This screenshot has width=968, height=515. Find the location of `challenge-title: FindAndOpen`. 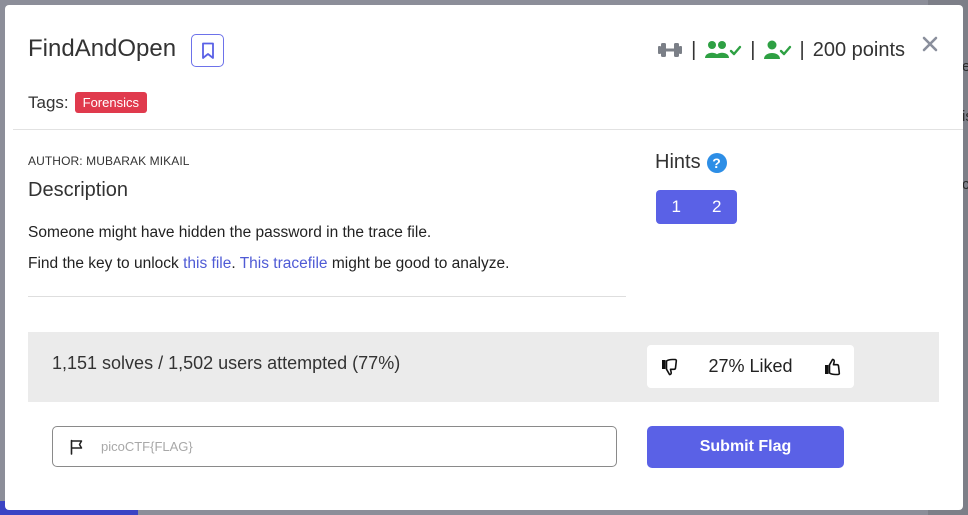

challenge-title: FindAndOpen is located at coordinates (102, 48).